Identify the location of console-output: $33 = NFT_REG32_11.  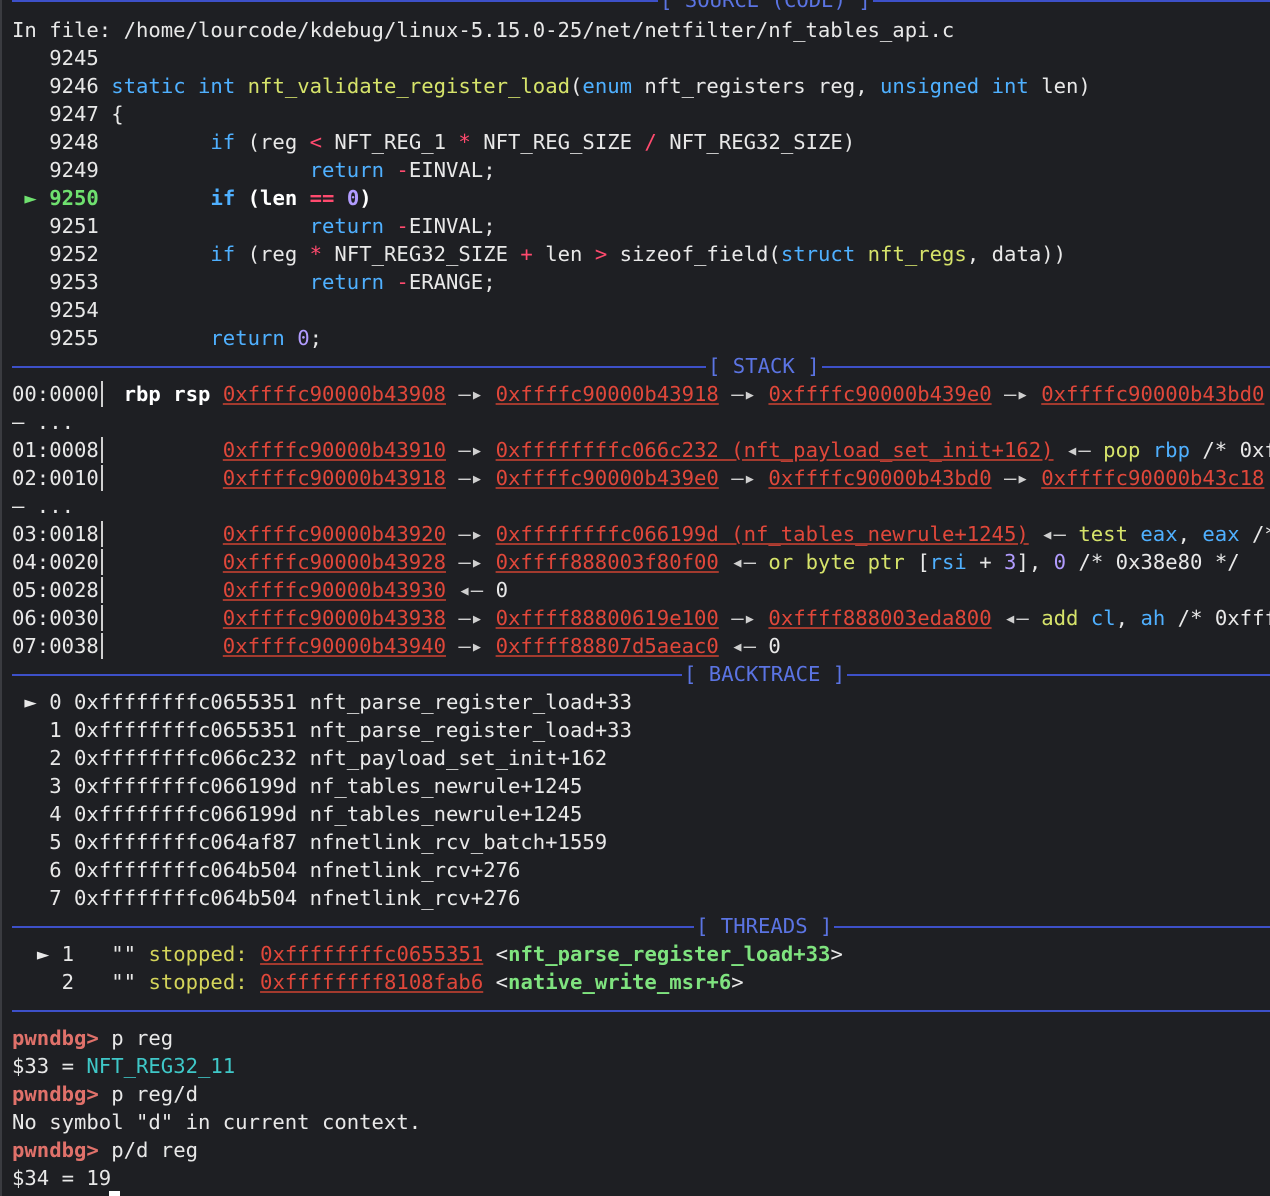
(124, 1066).